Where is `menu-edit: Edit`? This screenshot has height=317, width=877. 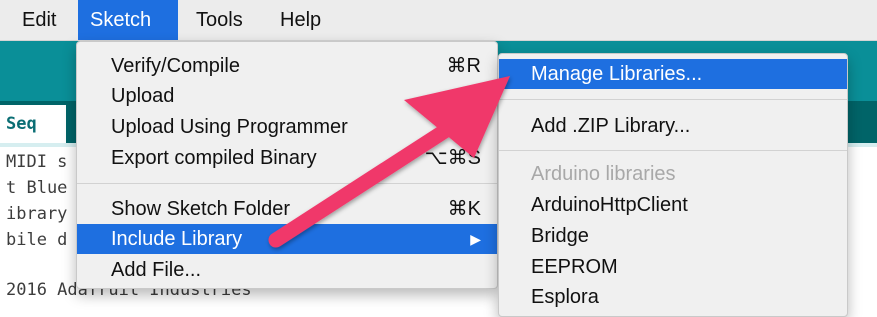 menu-edit: Edit is located at coordinates (39, 20).